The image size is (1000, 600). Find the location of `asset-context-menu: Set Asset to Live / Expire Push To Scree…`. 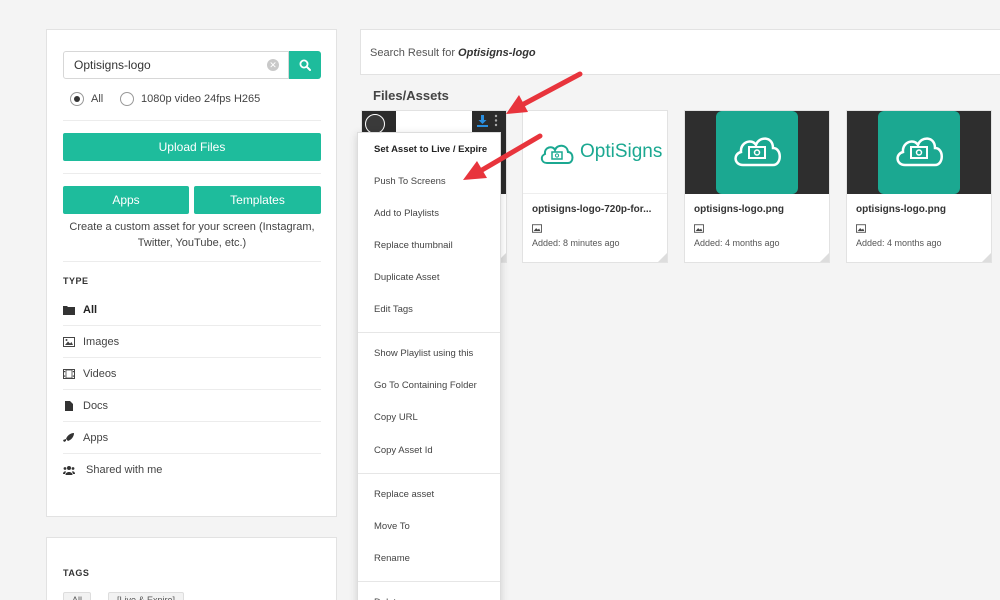

asset-context-menu: Set Asset to Live / Expire Push To Scree… is located at coordinates (429, 366).